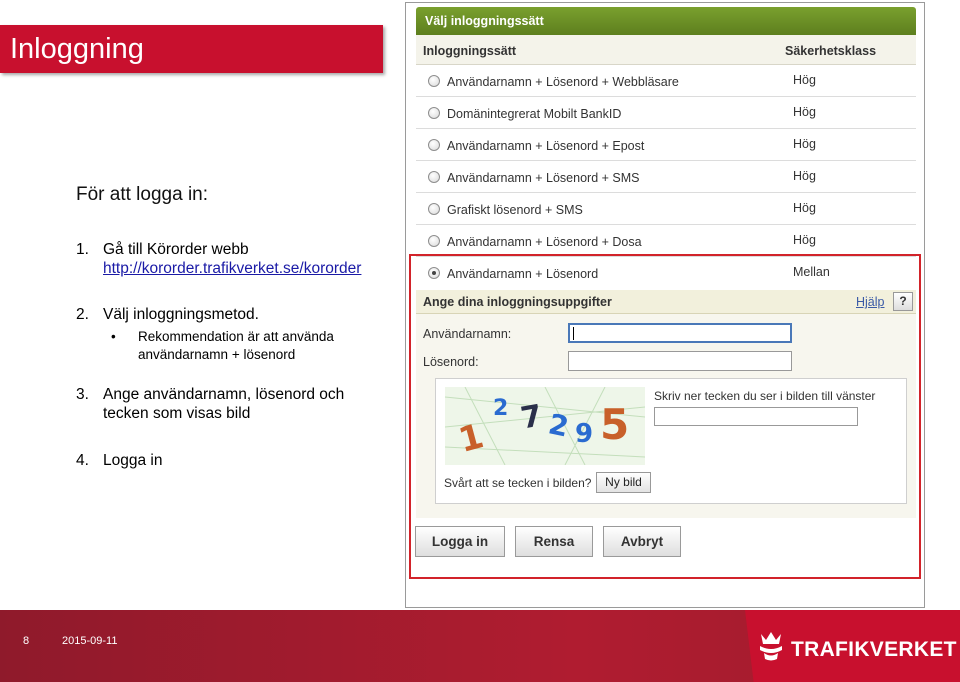  What do you see at coordinates (82, 249) in the screenshot?
I see `step-number: 1.` at bounding box center [82, 249].